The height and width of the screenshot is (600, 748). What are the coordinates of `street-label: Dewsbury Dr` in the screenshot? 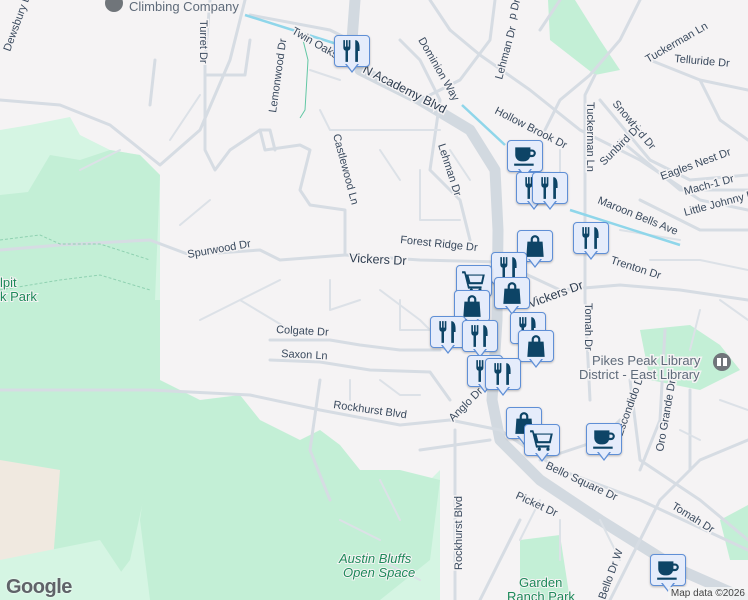 It's located at (18, 26).